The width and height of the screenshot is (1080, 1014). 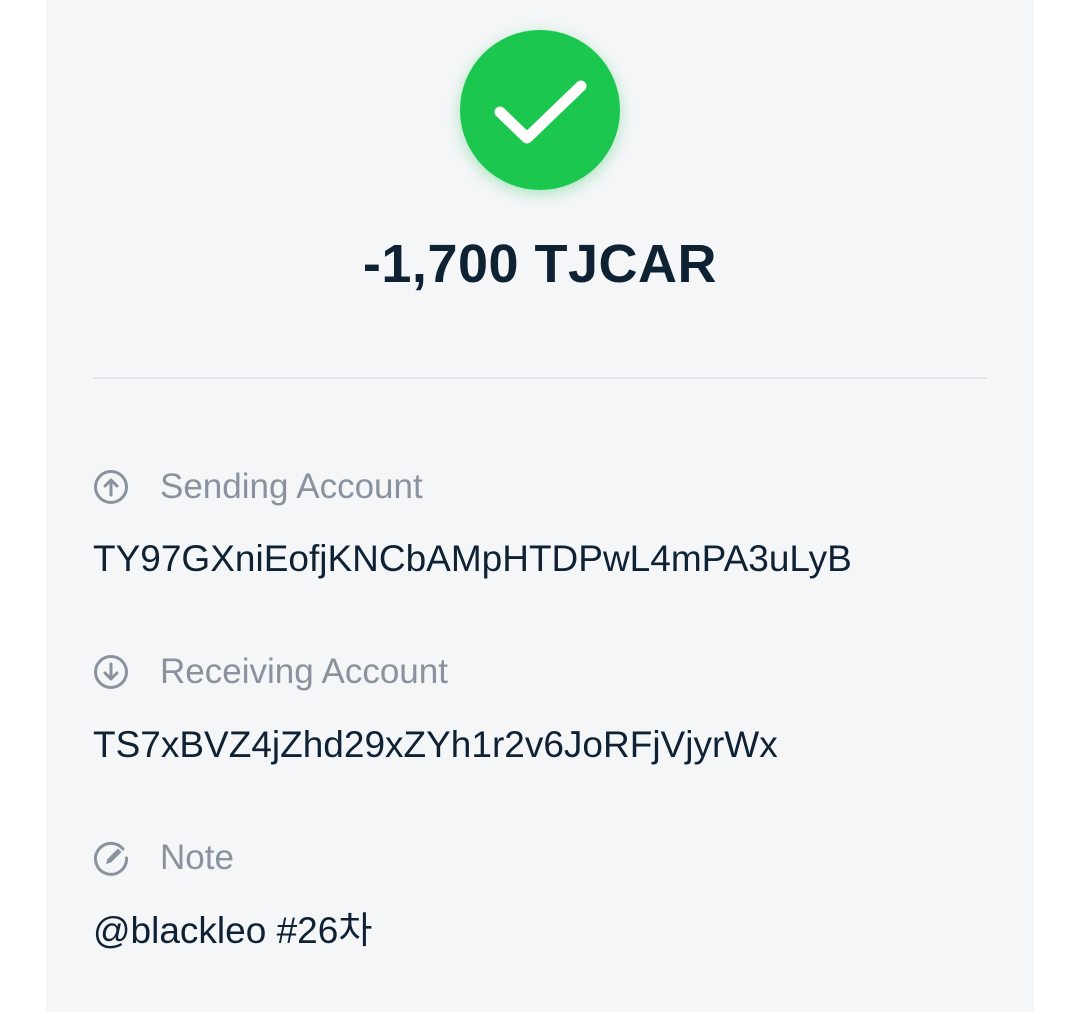 I want to click on sending-account-label: Sending Account, so click(x=258, y=487).